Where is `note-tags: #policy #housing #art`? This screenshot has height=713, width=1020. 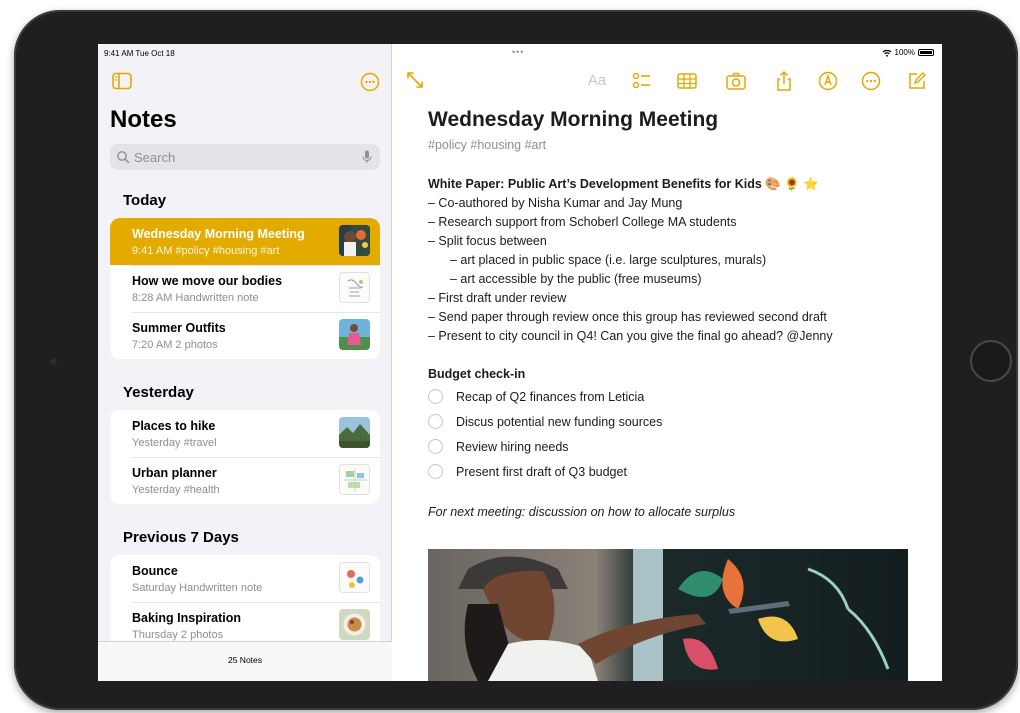
note-tags: #policy #housing #art is located at coordinates (487, 145).